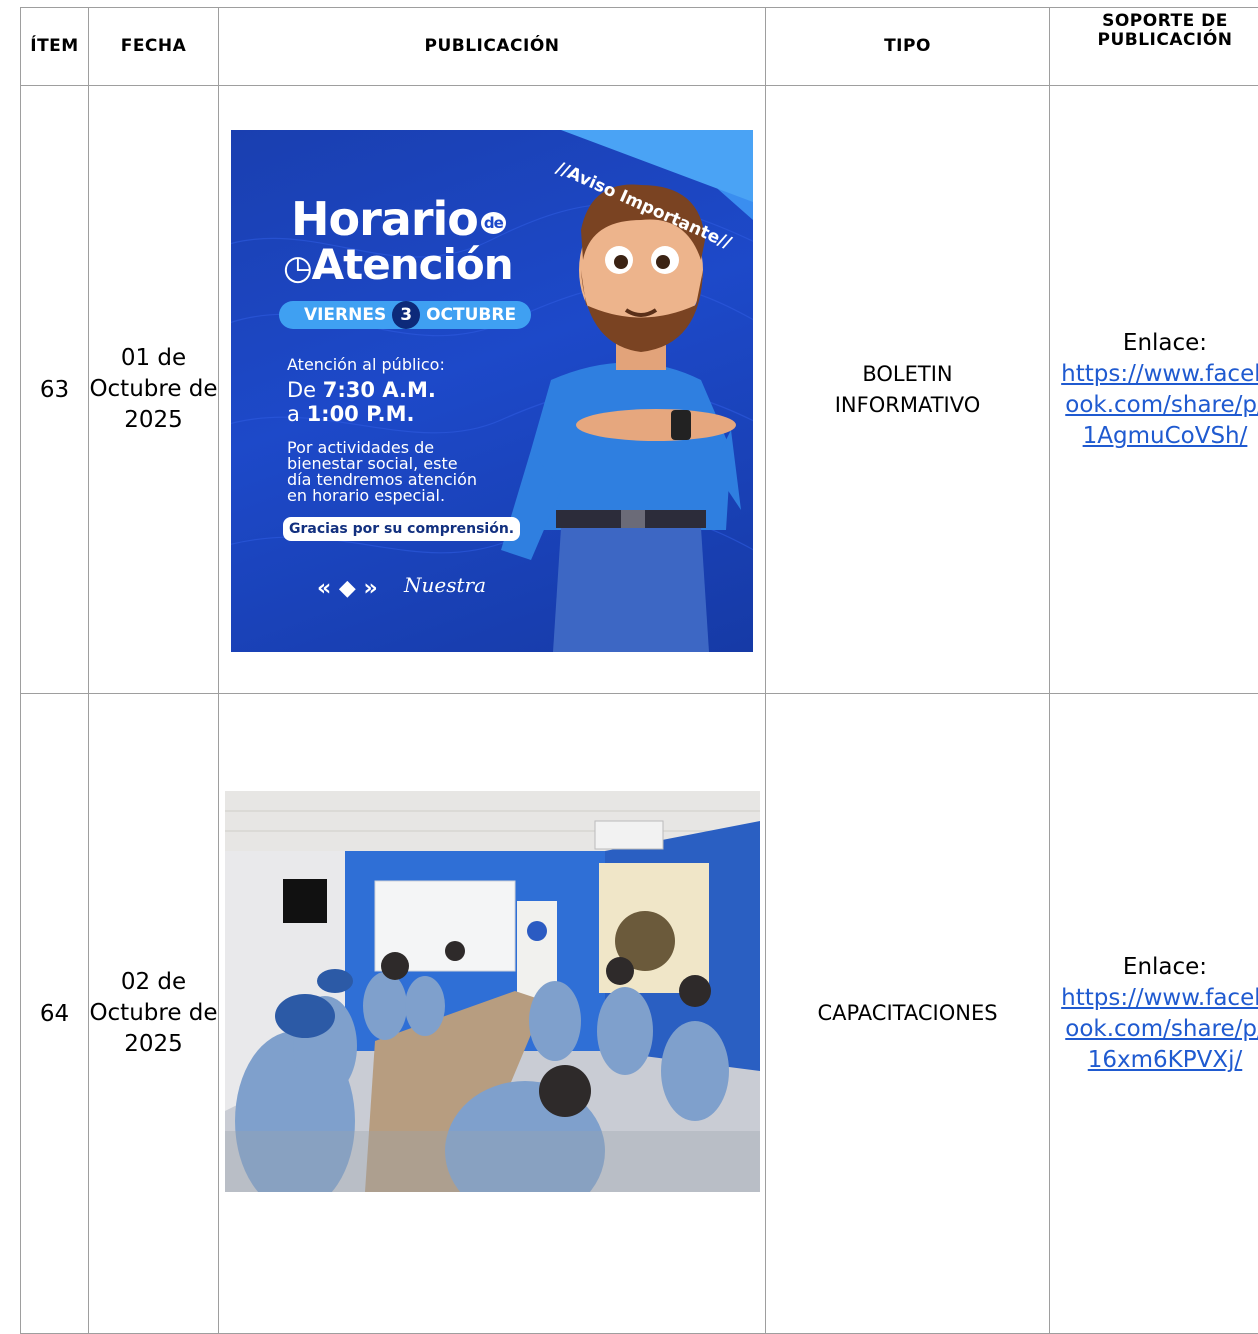 The height and width of the screenshot is (1334, 1258). Describe the element at coordinates (908, 390) in the screenshot. I see `publication-type: BOLETIN INFORMATIVO` at that location.